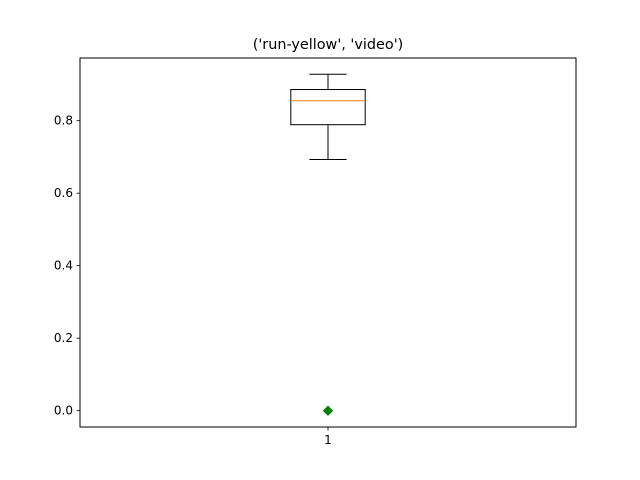 The height and width of the screenshot is (480, 640). I want to click on chart-title: ('run-yellow', 'video'), so click(328, 45).